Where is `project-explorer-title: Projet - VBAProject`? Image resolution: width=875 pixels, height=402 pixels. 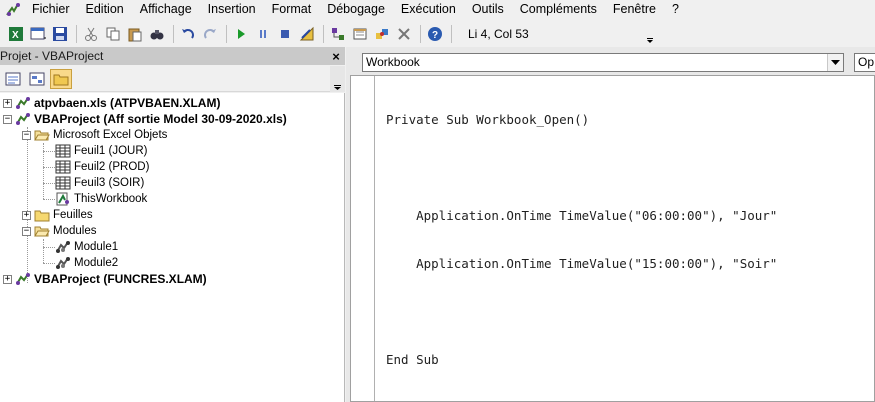 project-explorer-title: Projet - VBAProject is located at coordinates (52, 56).